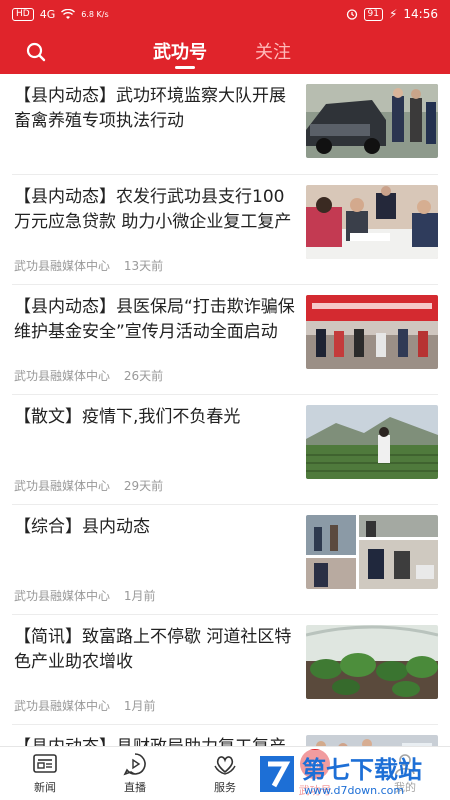  I want to click on article-title: 【综合】县内动态, so click(82, 527).